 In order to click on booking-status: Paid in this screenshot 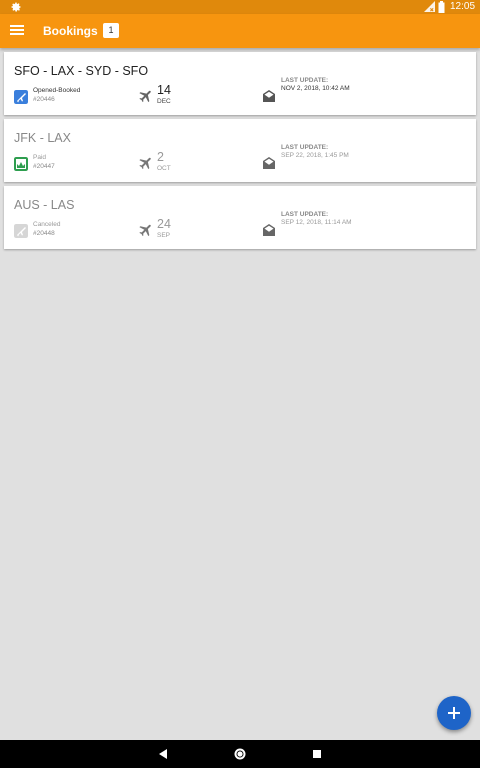, I will do `click(40, 157)`.